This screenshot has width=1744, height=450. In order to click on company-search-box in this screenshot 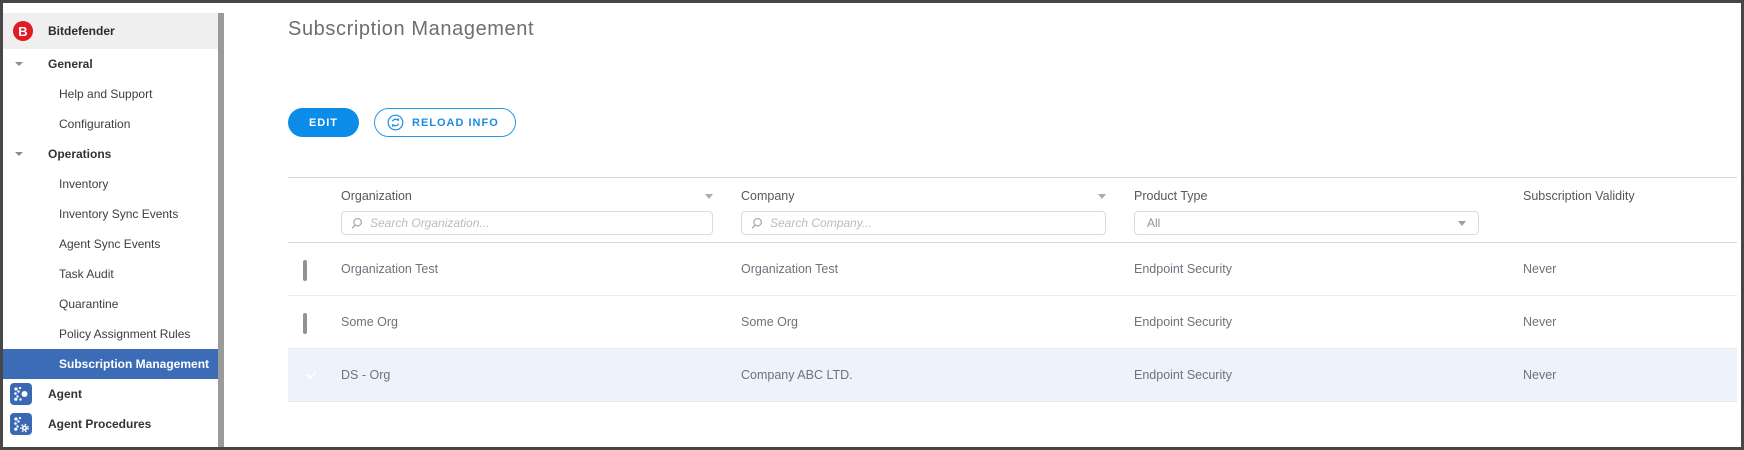, I will do `click(923, 223)`.